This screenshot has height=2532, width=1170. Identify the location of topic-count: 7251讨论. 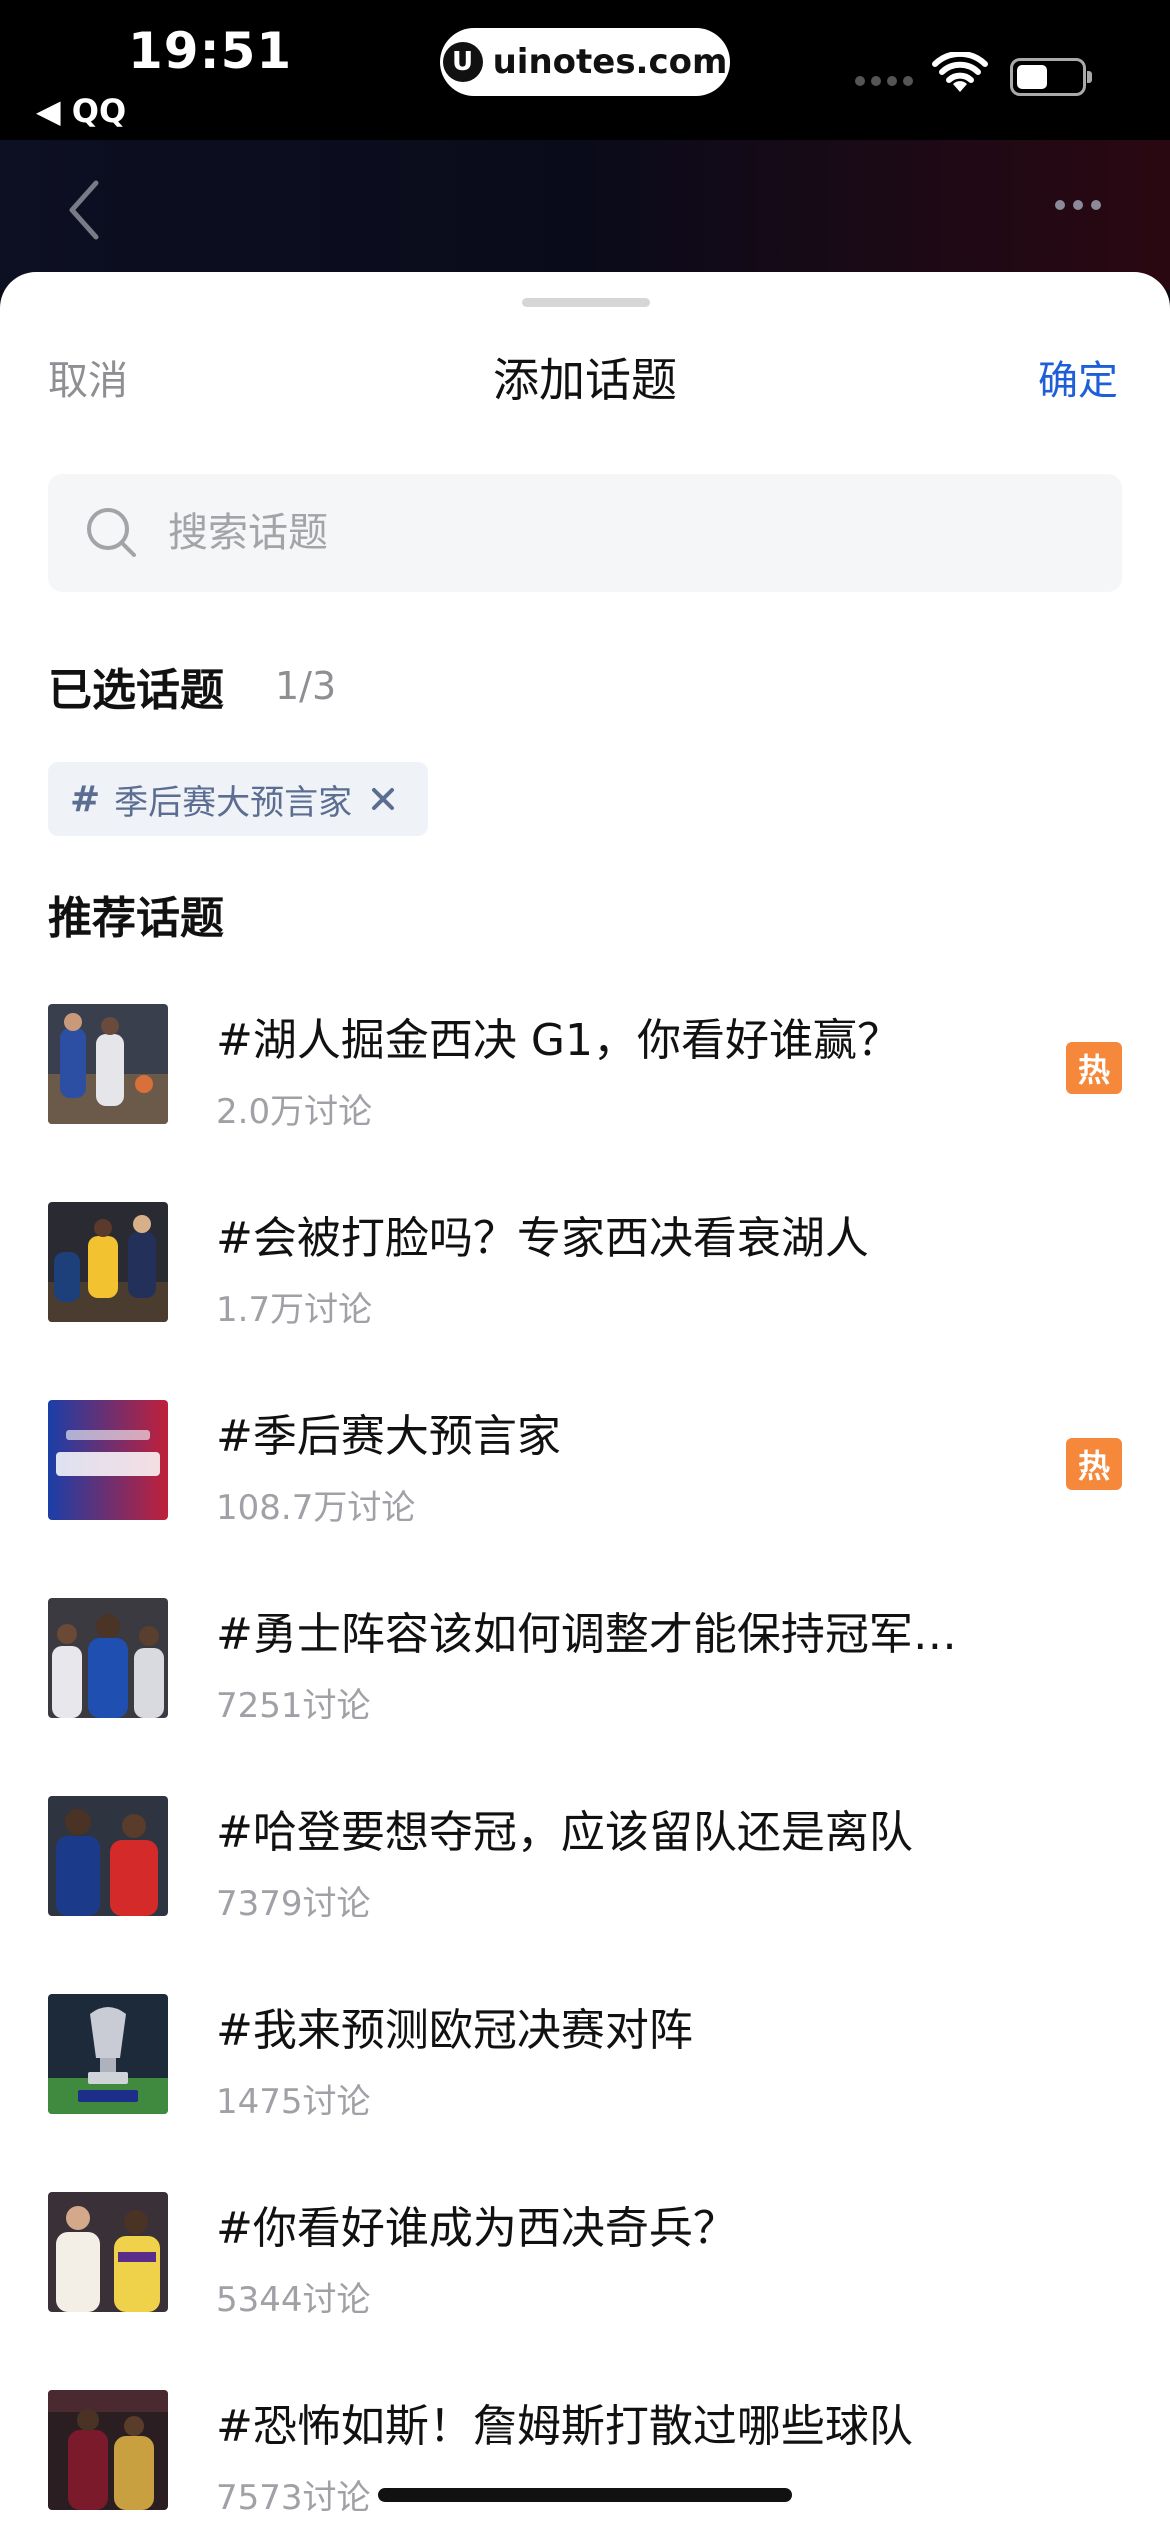
(293, 1706).